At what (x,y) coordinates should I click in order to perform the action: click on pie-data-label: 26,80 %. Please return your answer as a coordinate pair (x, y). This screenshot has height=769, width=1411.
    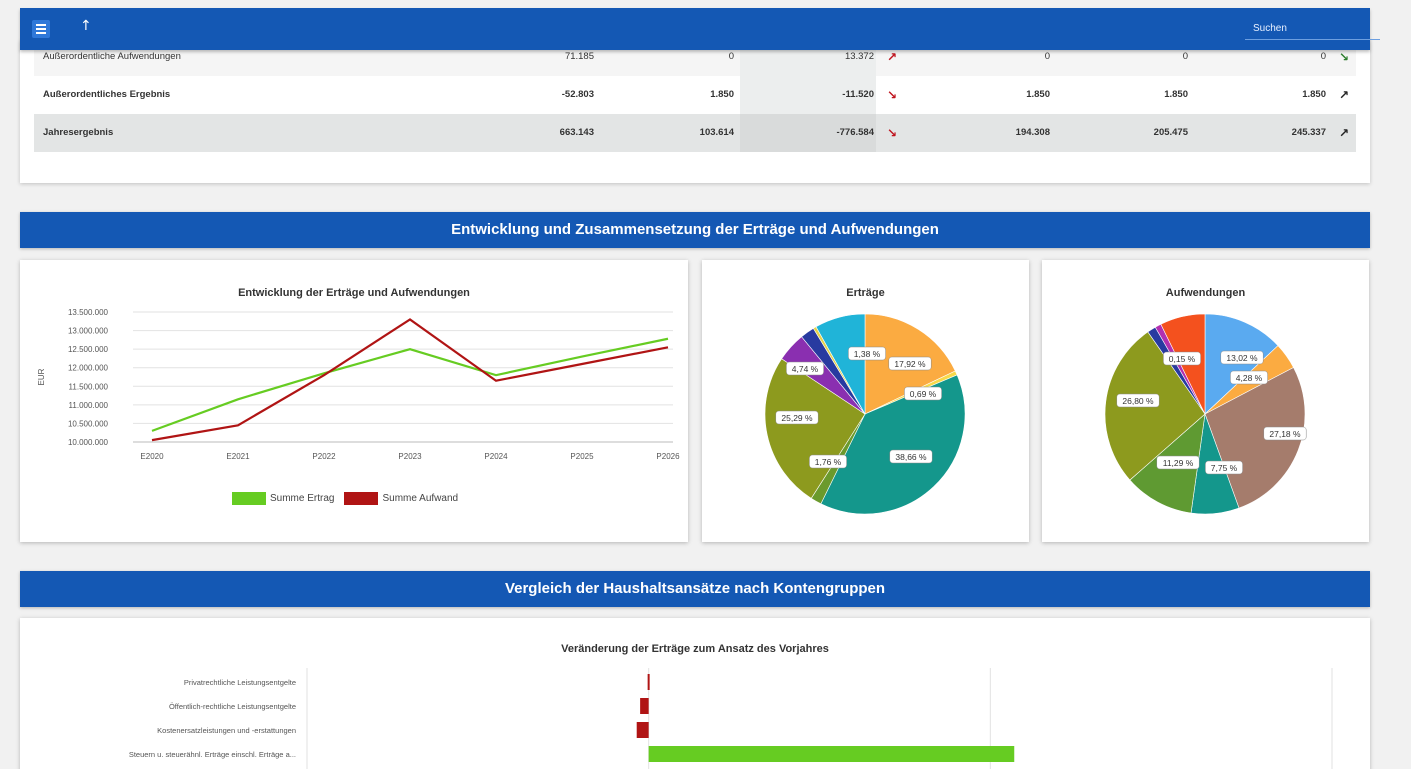
    Looking at the image, I should click on (1138, 401).